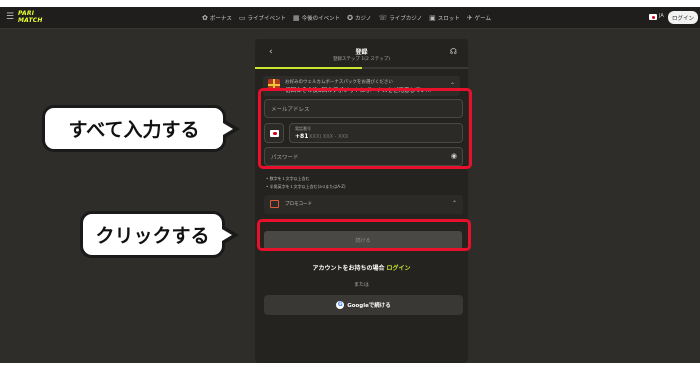 This screenshot has width=700, height=370. What do you see at coordinates (33, 18) in the screenshot?
I see `parimatch-logo: PARI MATCH` at bounding box center [33, 18].